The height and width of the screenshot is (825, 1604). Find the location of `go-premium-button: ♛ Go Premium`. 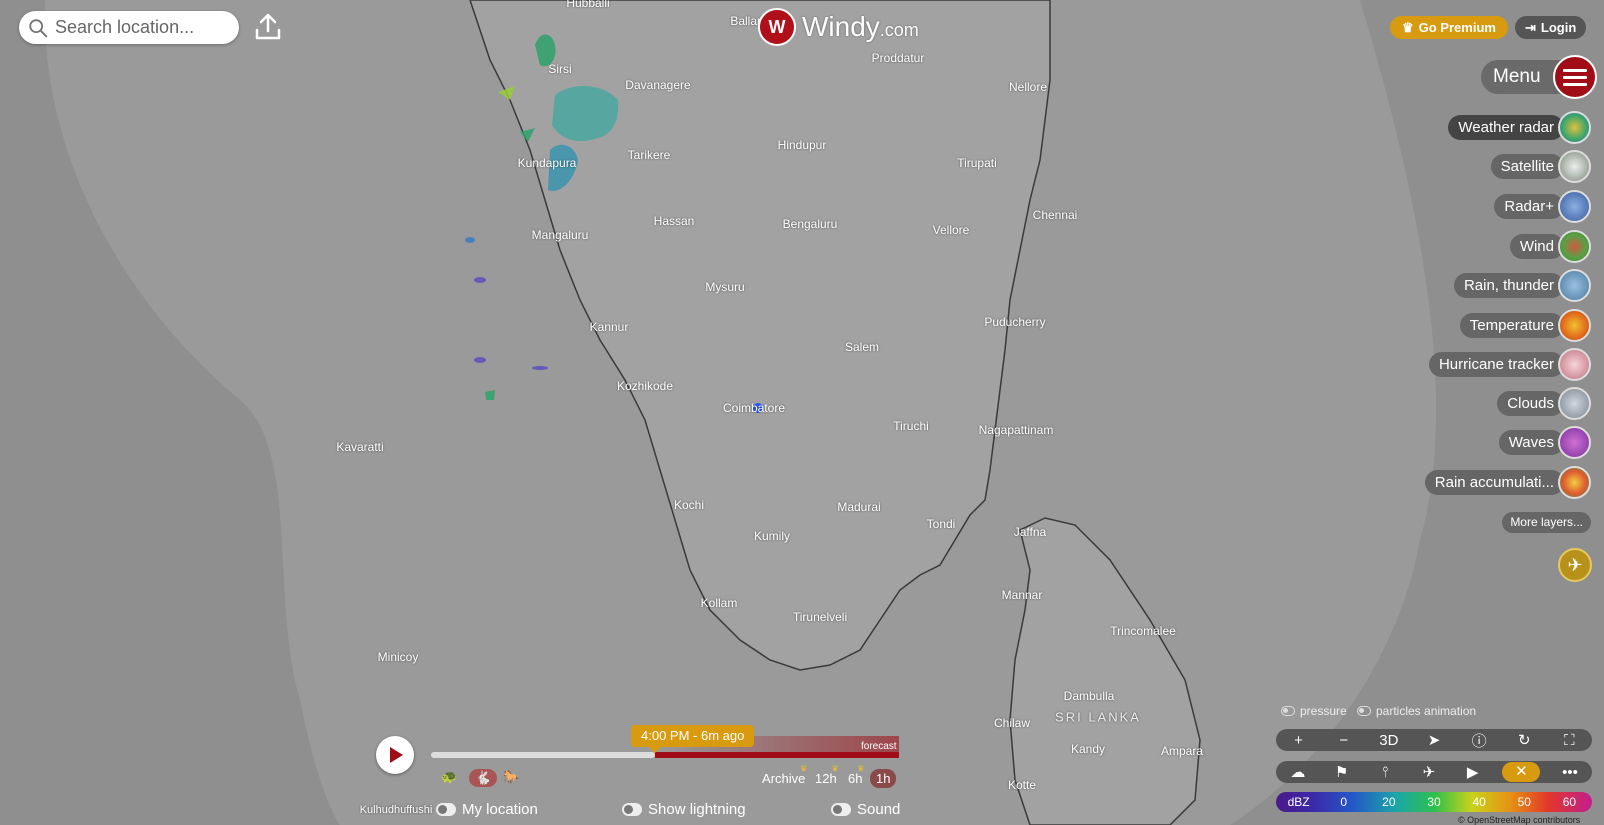

go-premium-button: ♛ Go Premium is located at coordinates (1449, 27).